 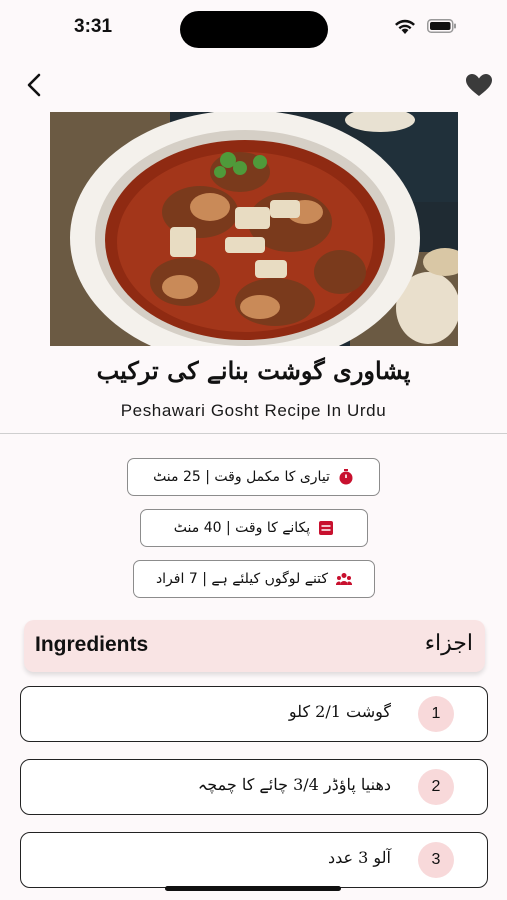 I want to click on servings-pill: کتنے لوگوں کیلئے ہے | 7 افراد, so click(x=254, y=579).